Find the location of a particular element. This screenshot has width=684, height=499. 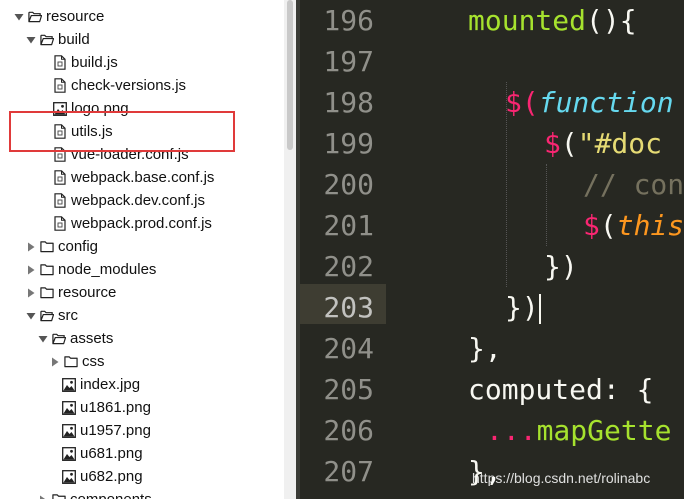

tree-item-label: index.jpg is located at coordinates (110, 384).